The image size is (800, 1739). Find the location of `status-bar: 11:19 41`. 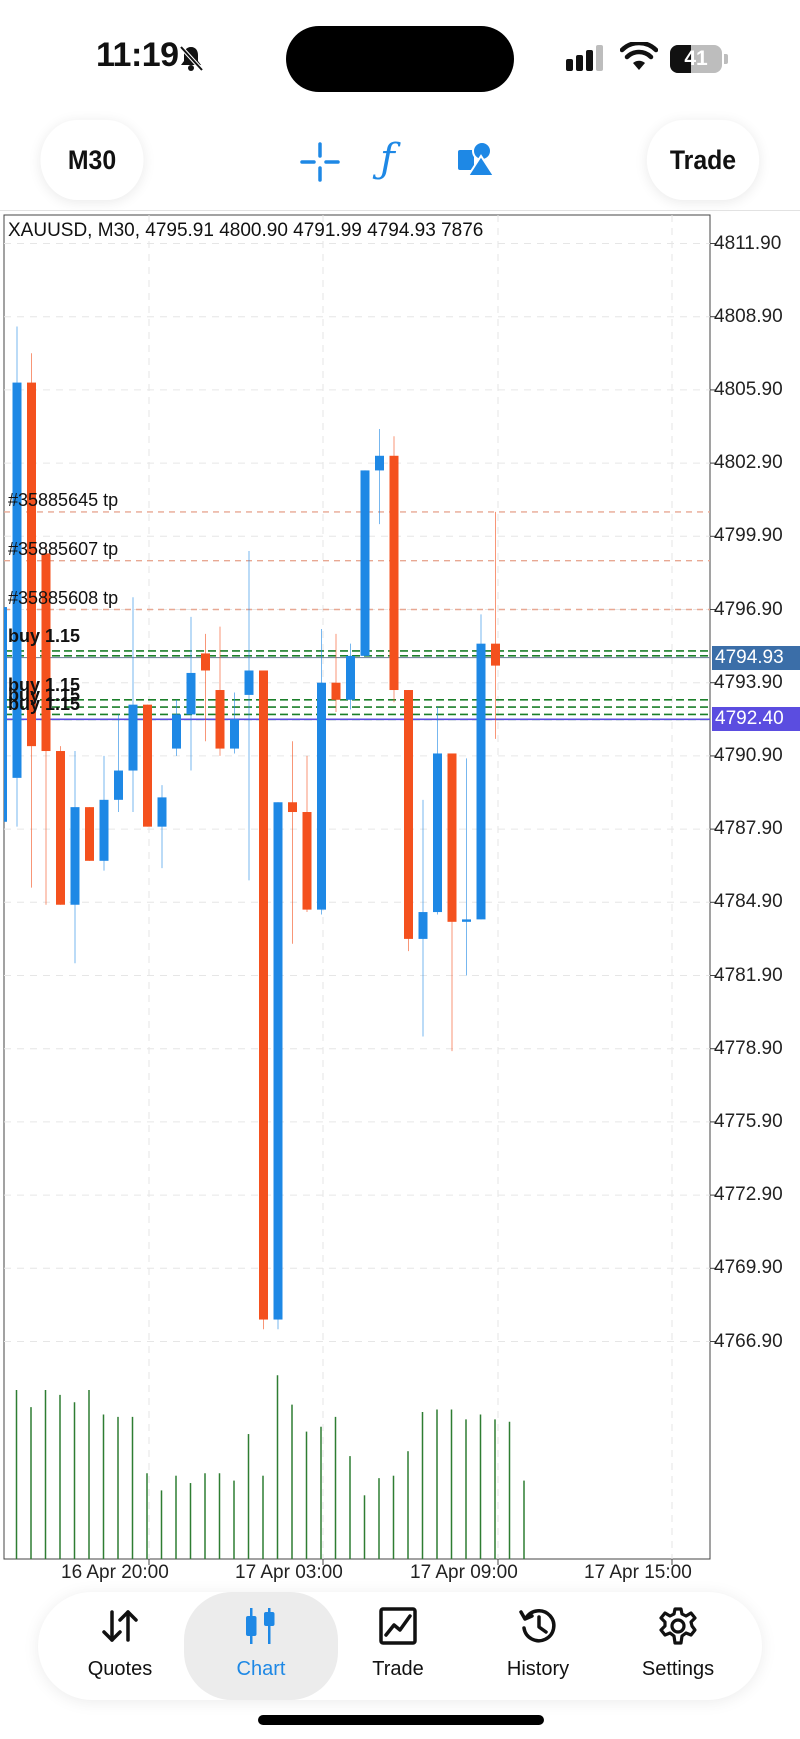

status-bar: 11:19 41 is located at coordinates (400, 55).